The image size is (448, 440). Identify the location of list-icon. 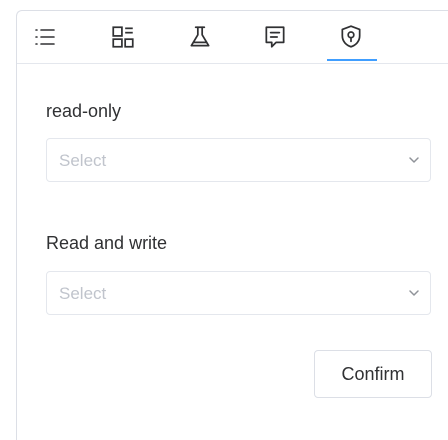
(45, 37).